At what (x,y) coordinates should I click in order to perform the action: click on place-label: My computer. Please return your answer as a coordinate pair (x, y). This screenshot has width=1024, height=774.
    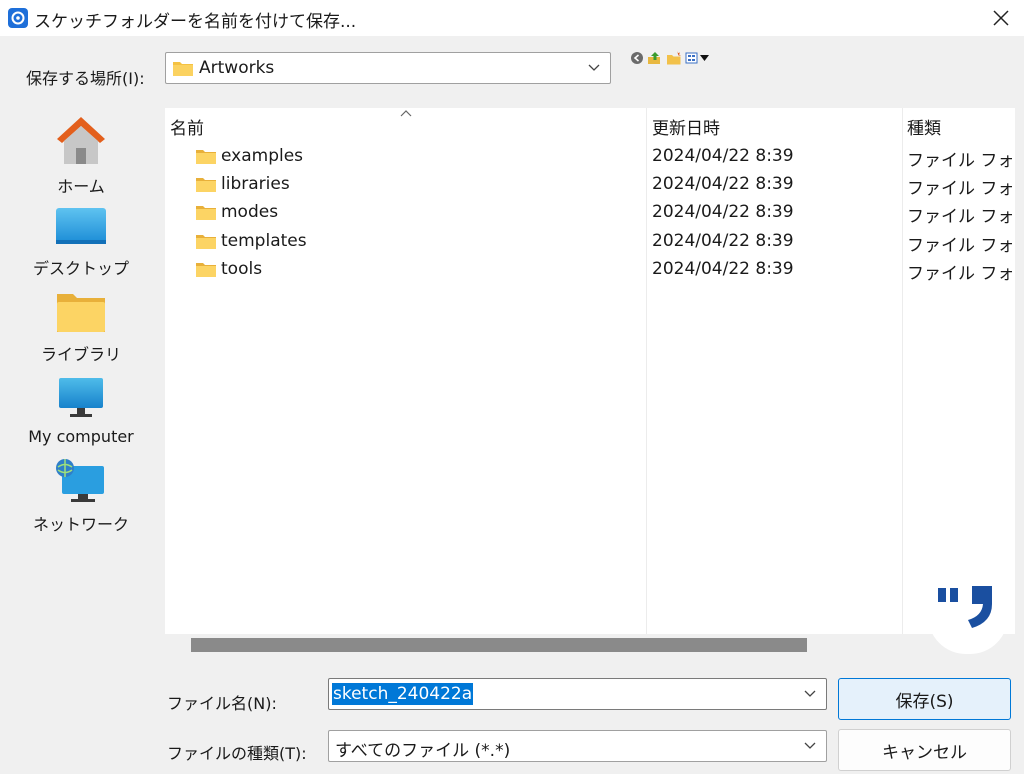
    Looking at the image, I should click on (81, 436).